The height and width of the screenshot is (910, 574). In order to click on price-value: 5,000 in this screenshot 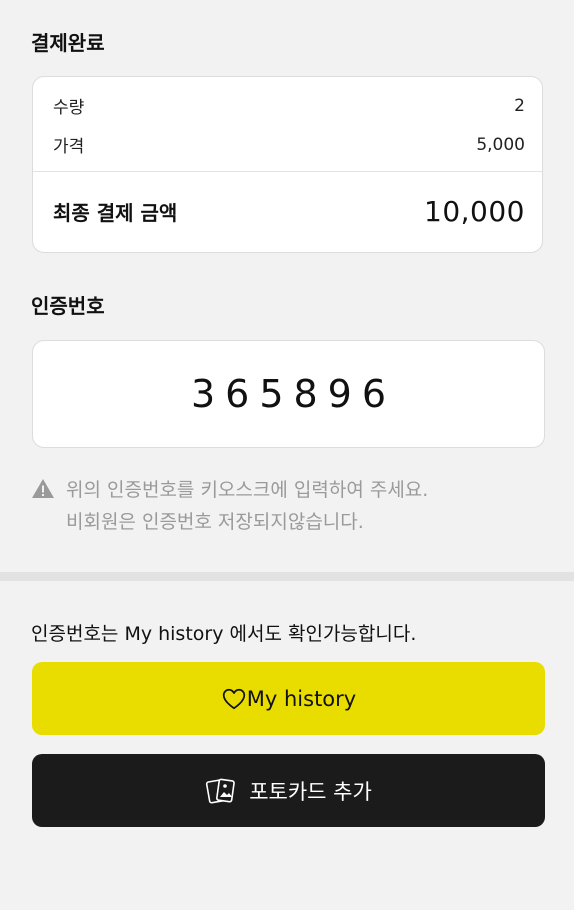, I will do `click(500, 144)`.